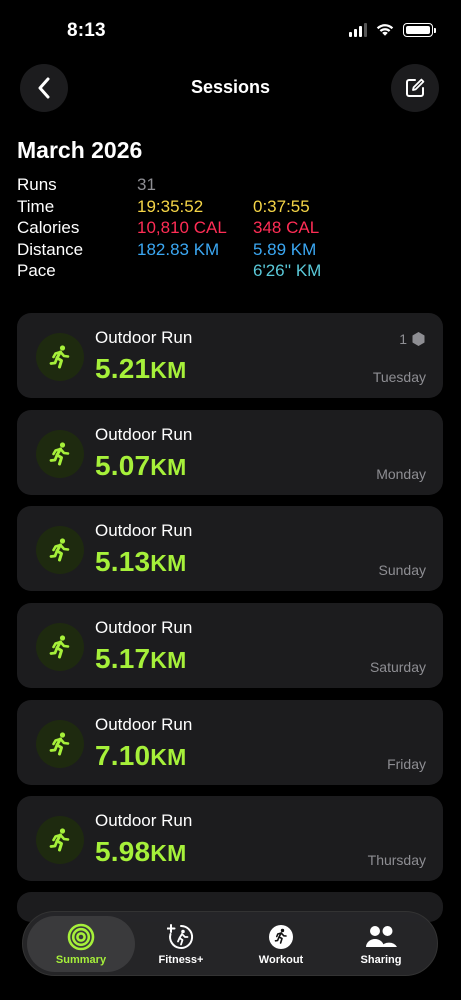  What do you see at coordinates (230, 30) in the screenshot?
I see `status-bar: 8:13` at bounding box center [230, 30].